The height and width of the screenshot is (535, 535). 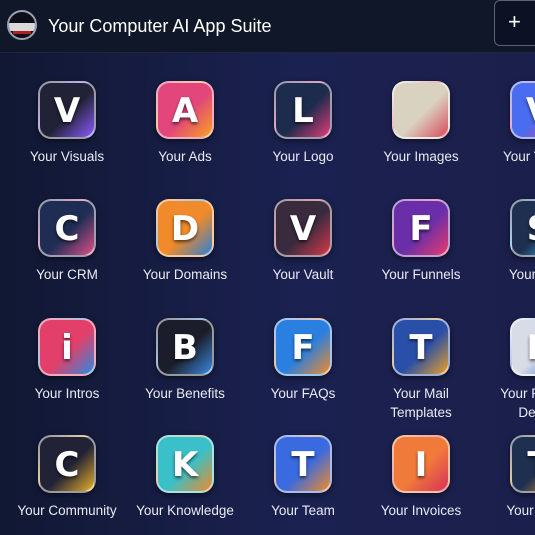 I want to click on app-tile-community: C Your Community, so click(x=67, y=485).